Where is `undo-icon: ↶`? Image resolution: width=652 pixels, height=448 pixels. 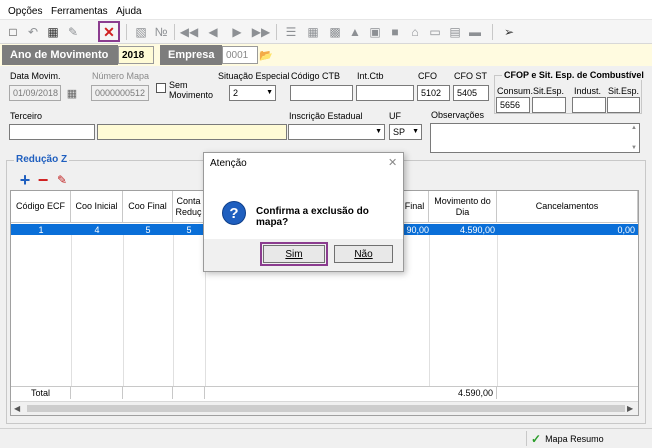
undo-icon: ↶ is located at coordinates (33, 31).